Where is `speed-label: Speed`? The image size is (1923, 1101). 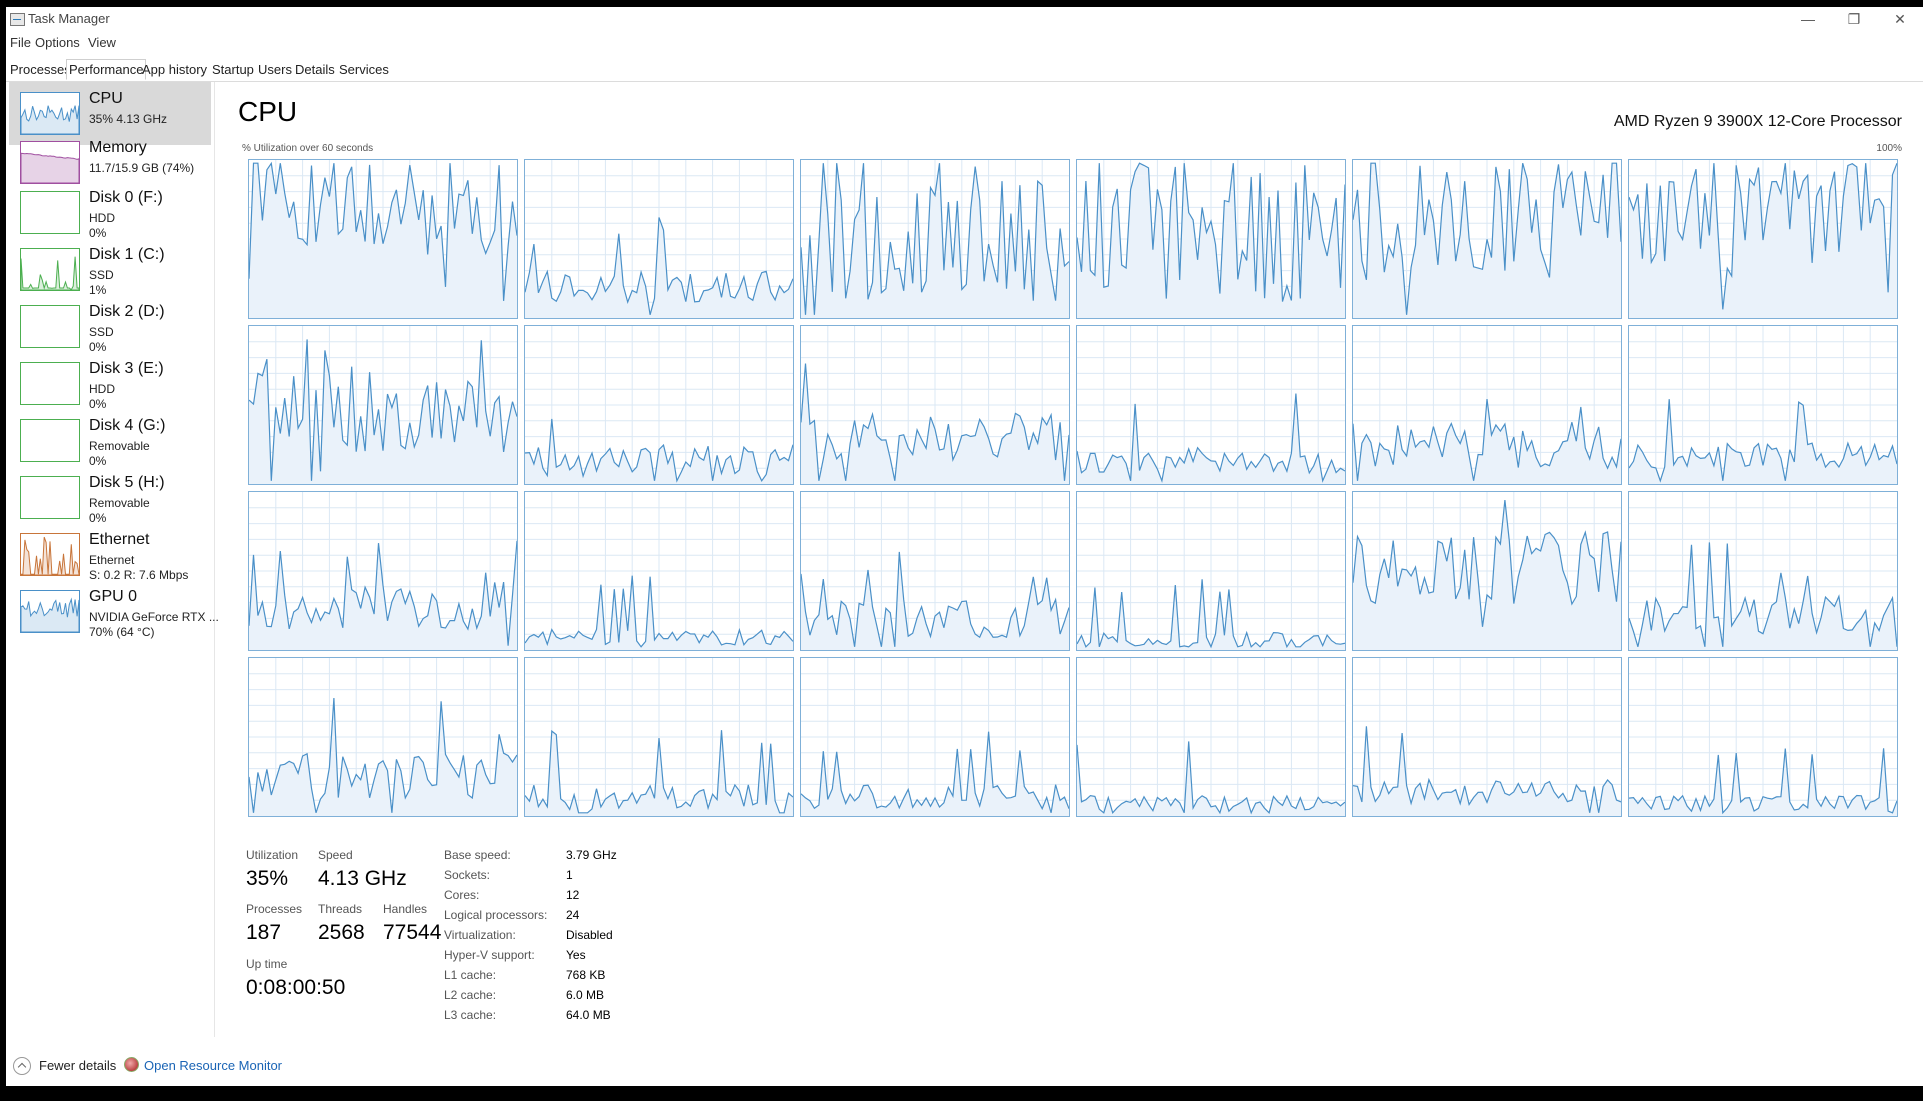
speed-label: Speed is located at coordinates (335, 855).